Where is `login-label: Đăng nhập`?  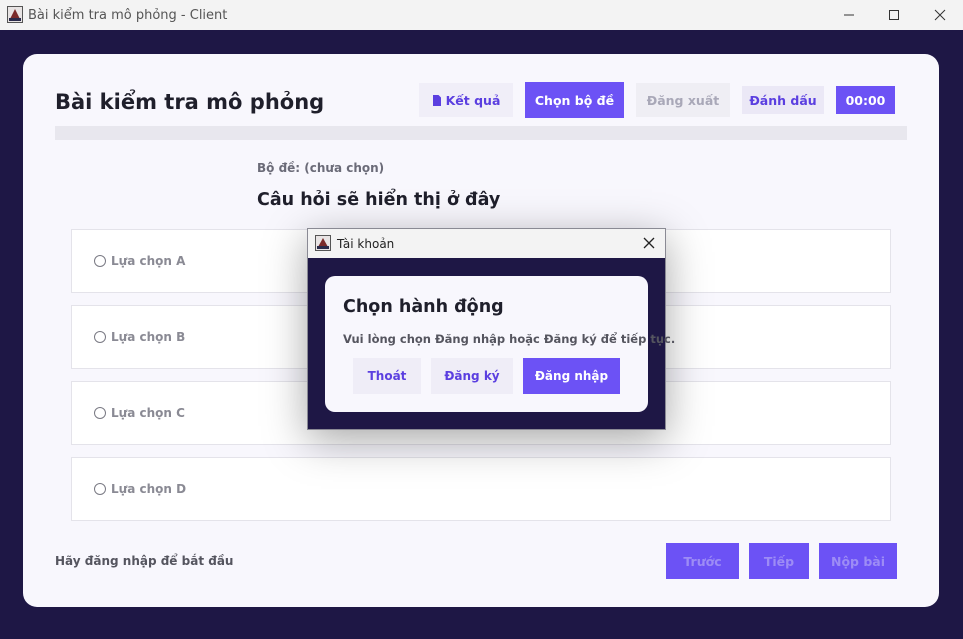 login-label: Đăng nhập is located at coordinates (571, 376).